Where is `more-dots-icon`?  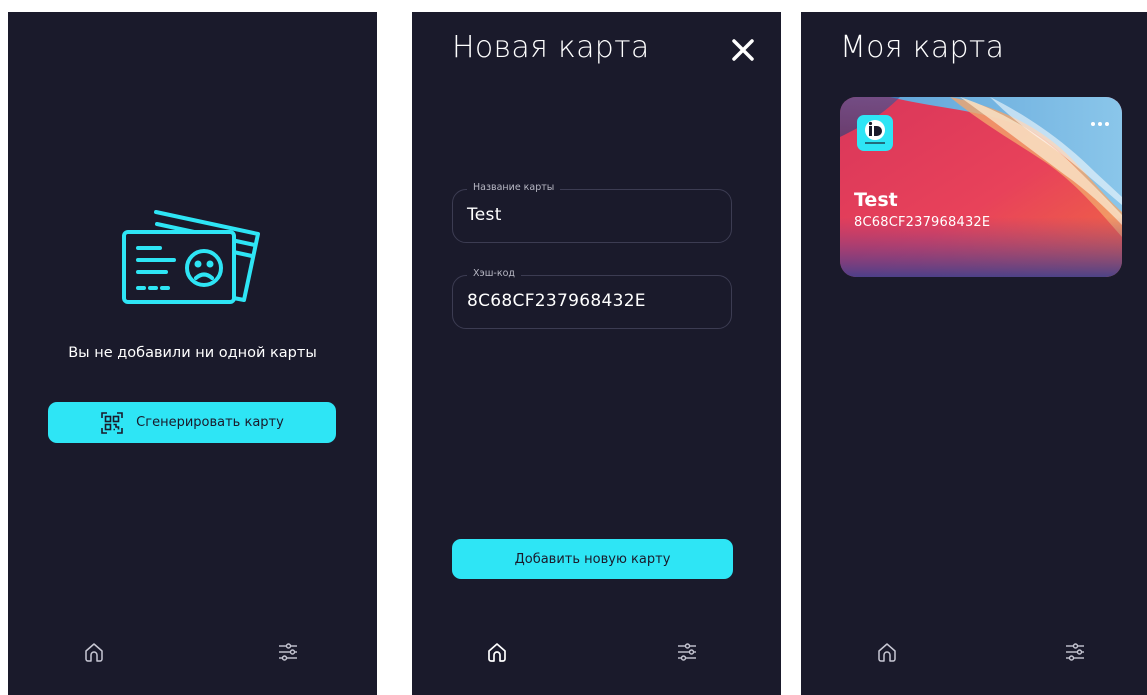 more-dots-icon is located at coordinates (1100, 124).